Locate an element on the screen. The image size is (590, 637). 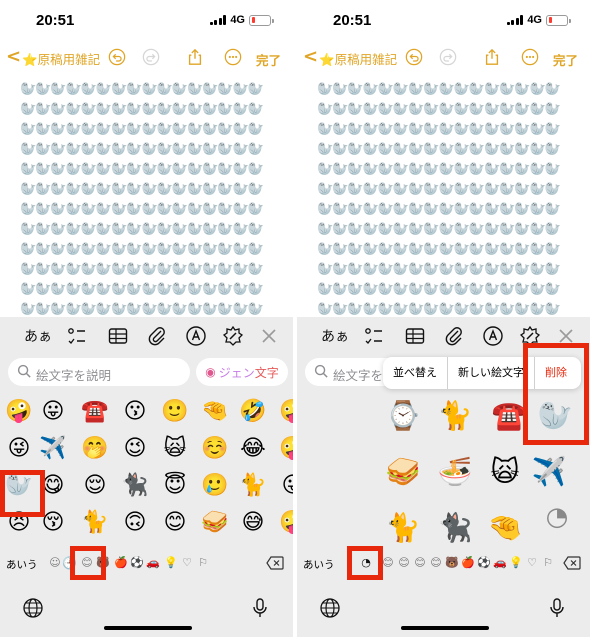
sticker-key: 🐈‍⬛ is located at coordinates (455, 528).